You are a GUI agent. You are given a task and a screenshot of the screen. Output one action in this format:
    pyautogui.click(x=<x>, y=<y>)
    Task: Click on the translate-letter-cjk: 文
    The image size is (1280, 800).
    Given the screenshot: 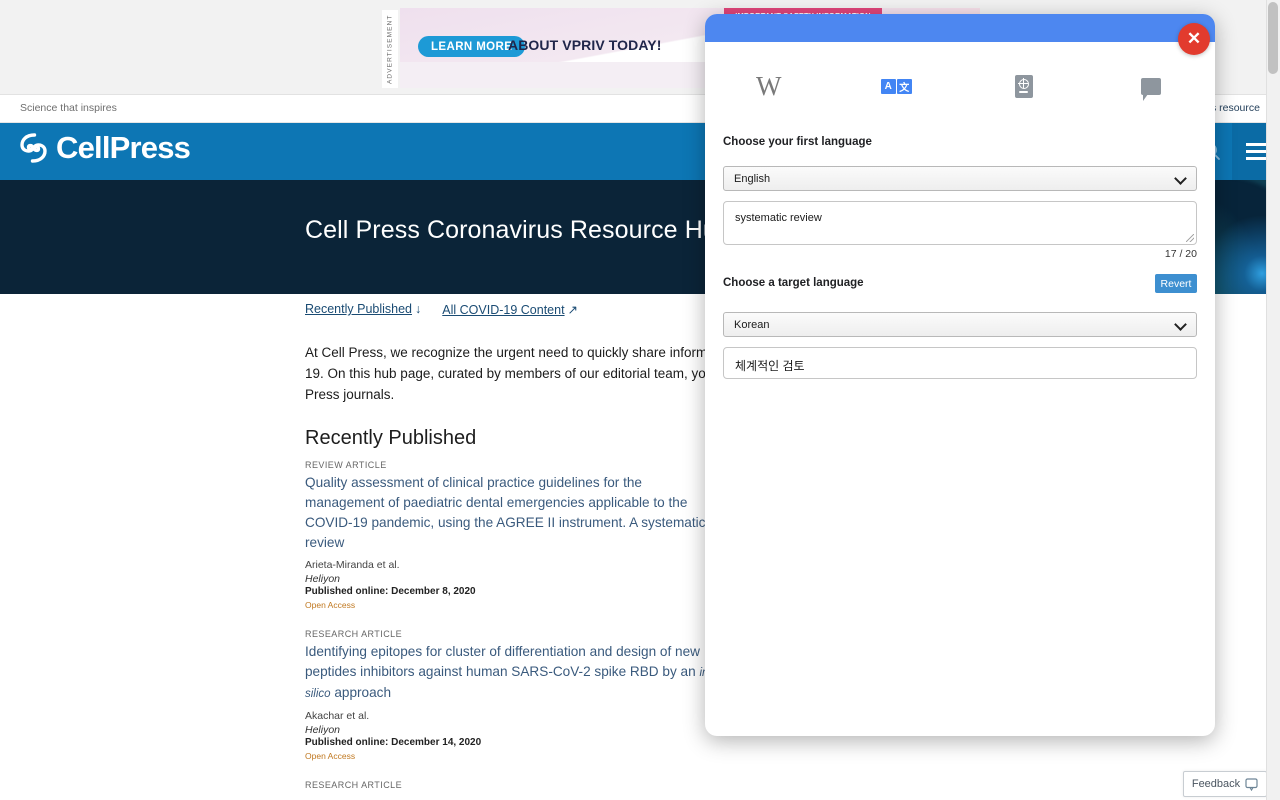 What is the action you would take?
    pyautogui.click(x=904, y=86)
    